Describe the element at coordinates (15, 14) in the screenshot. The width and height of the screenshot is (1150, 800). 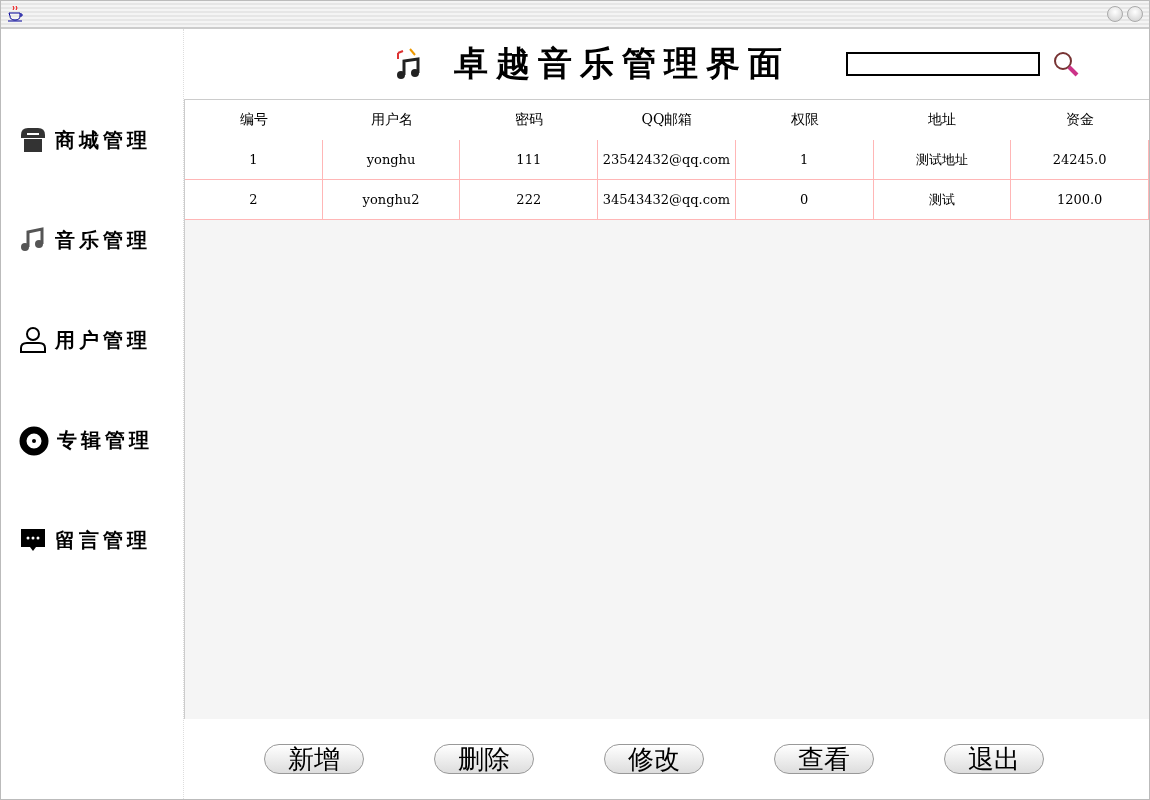
I see `coffee-cup-icon` at that location.